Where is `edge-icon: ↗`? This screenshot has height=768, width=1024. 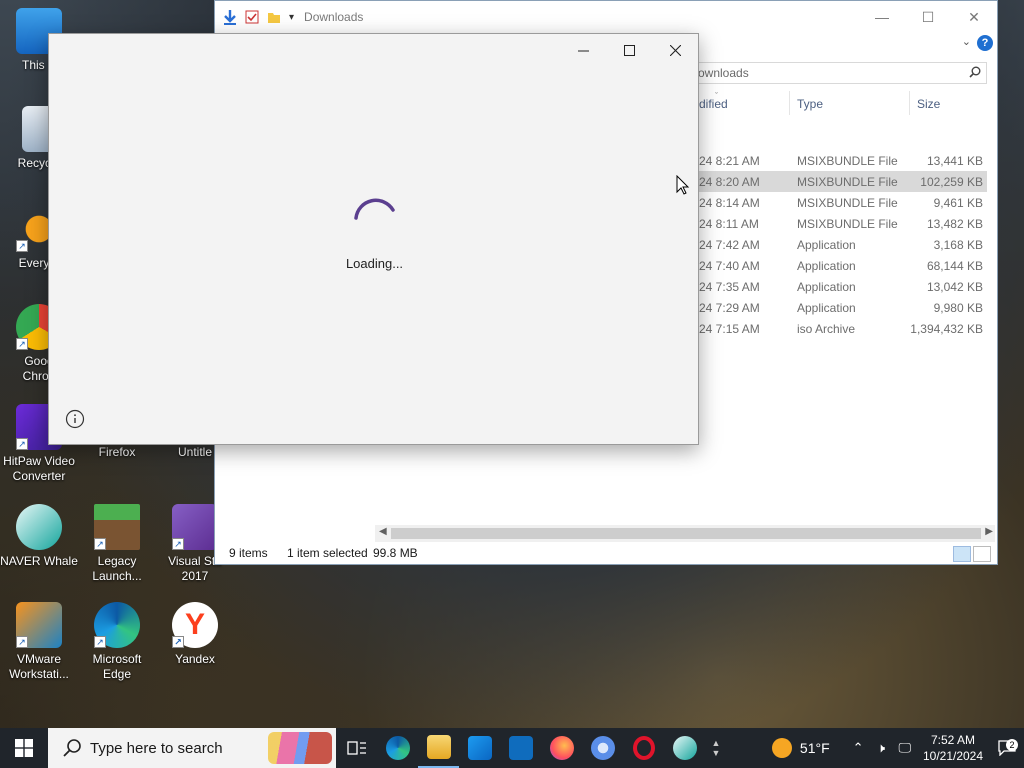 edge-icon: ↗ is located at coordinates (117, 625).